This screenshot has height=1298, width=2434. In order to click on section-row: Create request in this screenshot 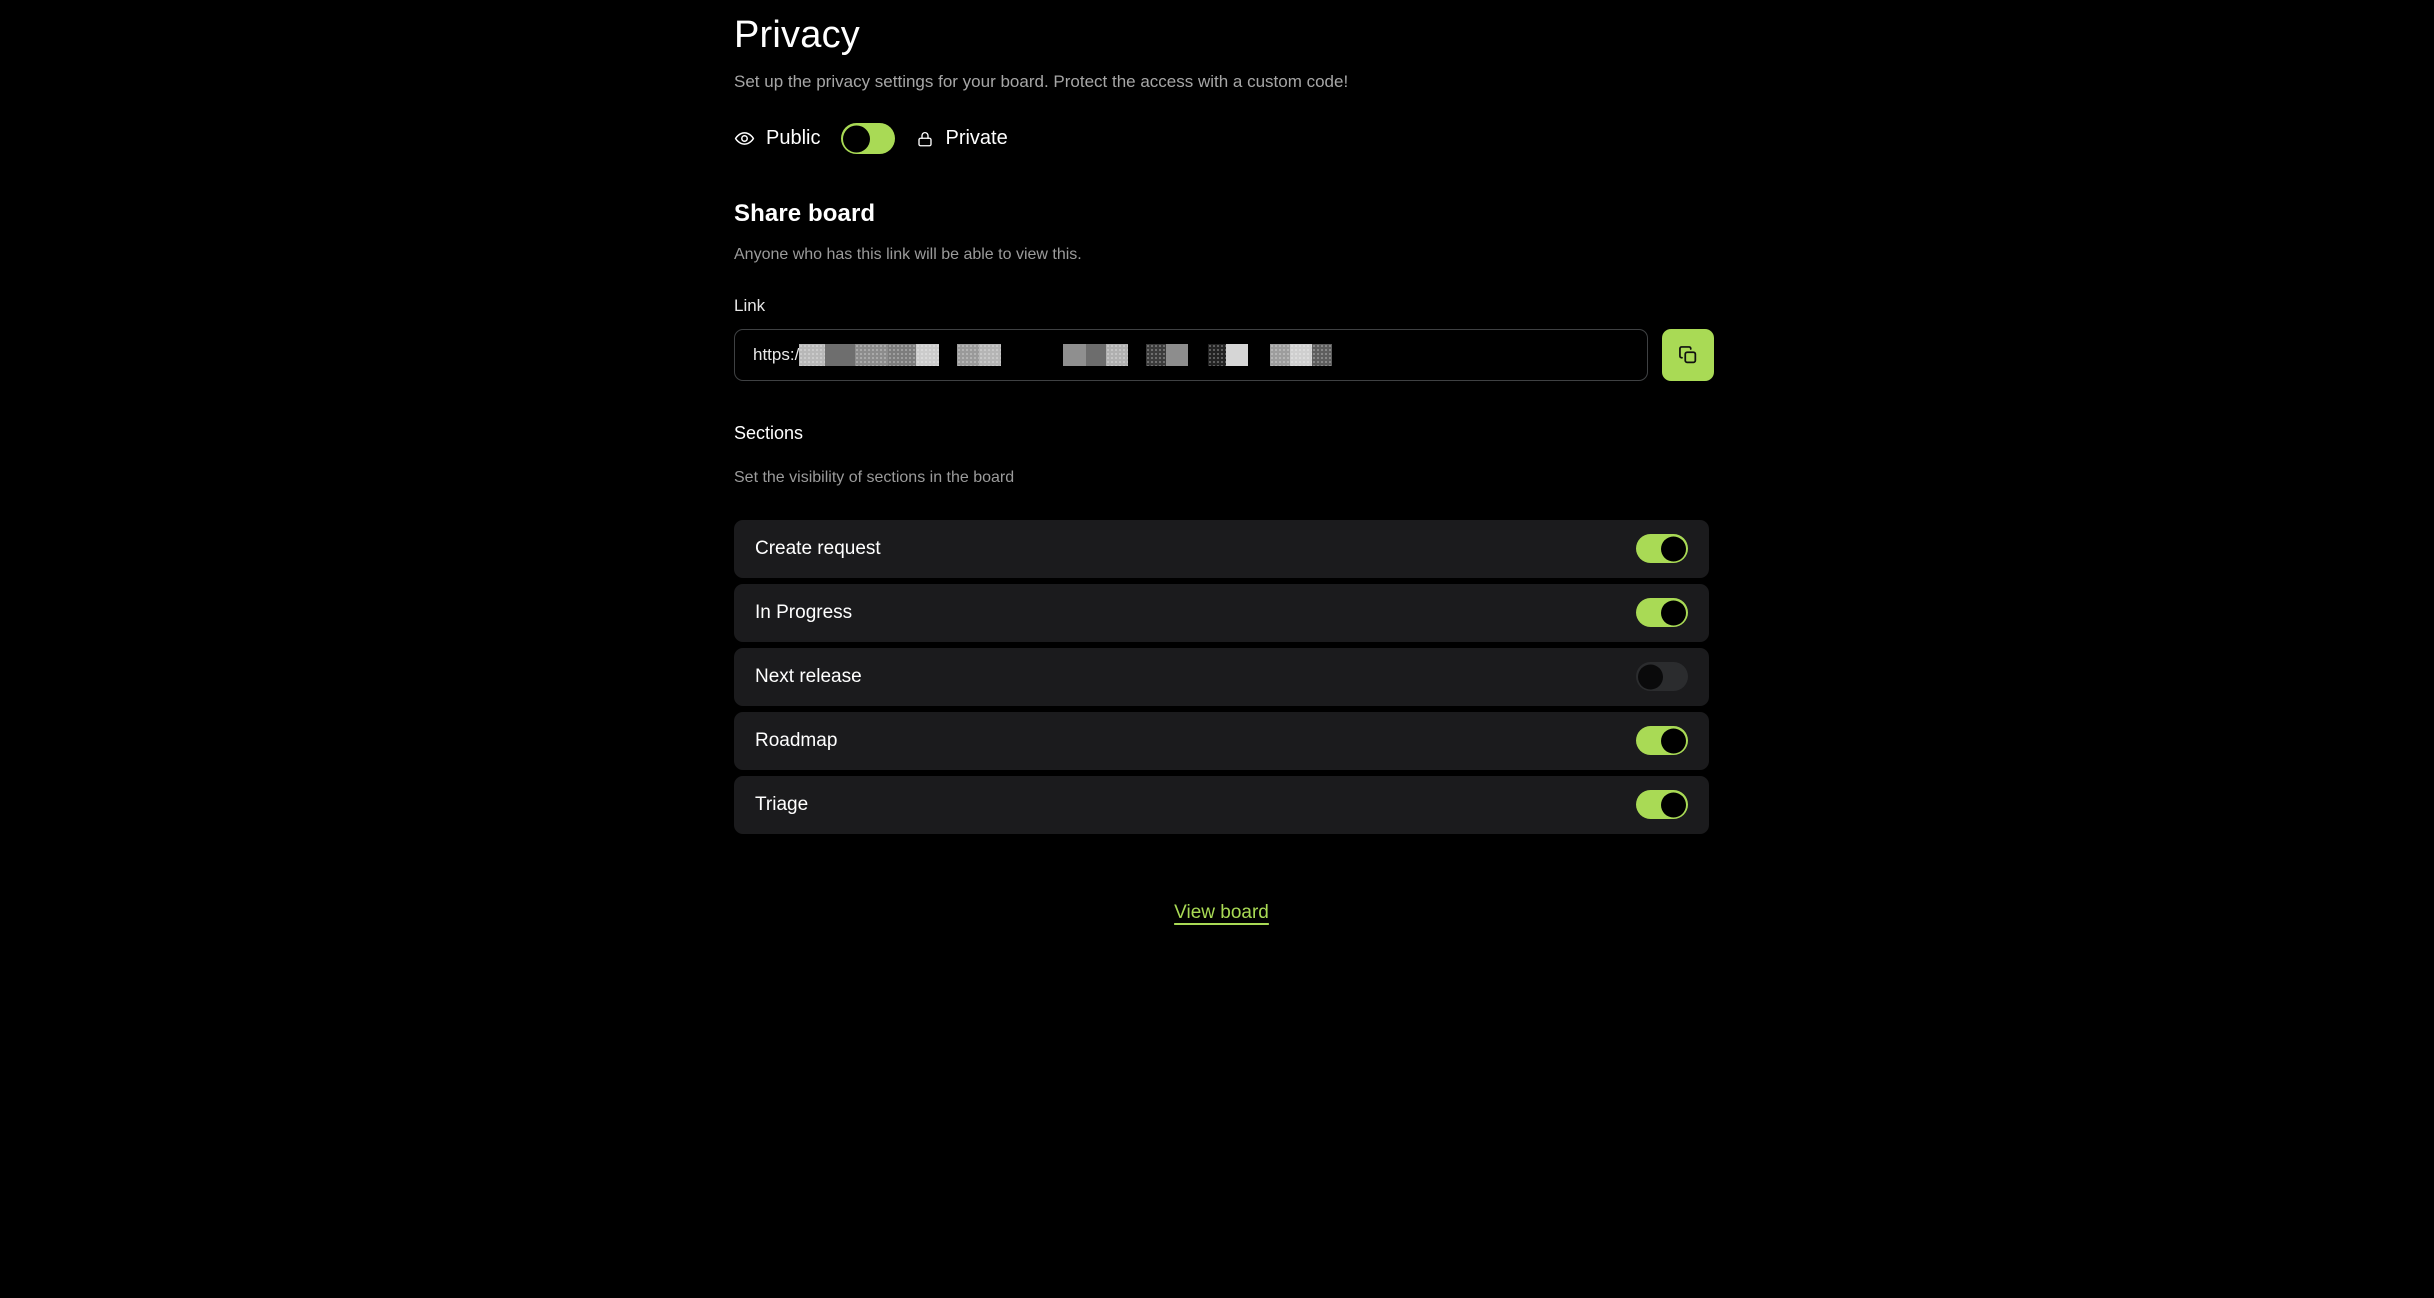, I will do `click(1221, 548)`.